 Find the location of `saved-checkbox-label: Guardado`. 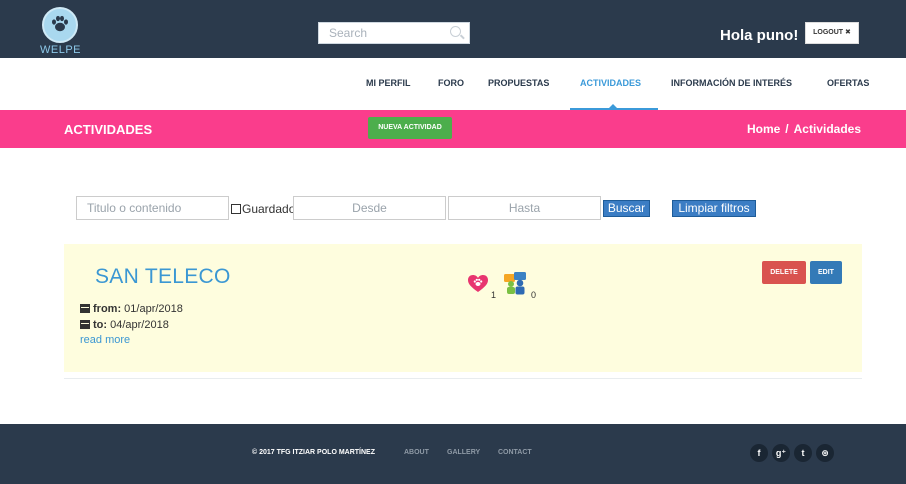

saved-checkbox-label: Guardado is located at coordinates (269, 209).